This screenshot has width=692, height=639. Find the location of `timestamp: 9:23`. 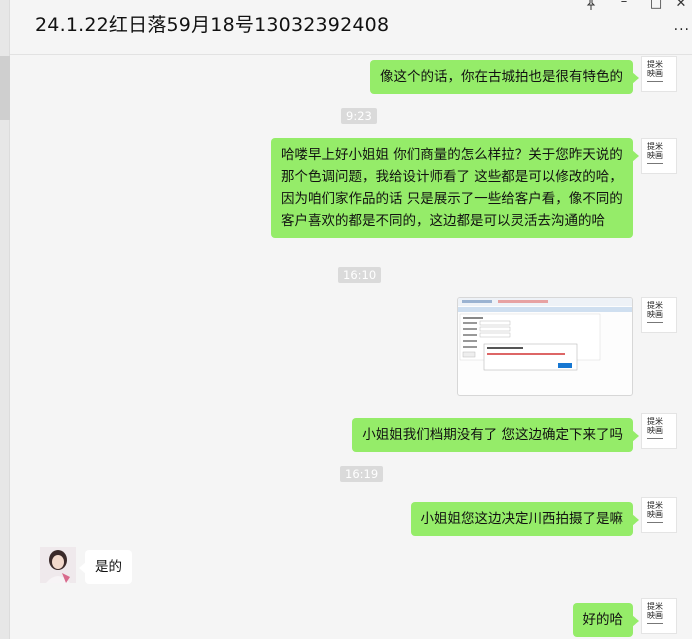

timestamp: 9:23 is located at coordinates (359, 116).